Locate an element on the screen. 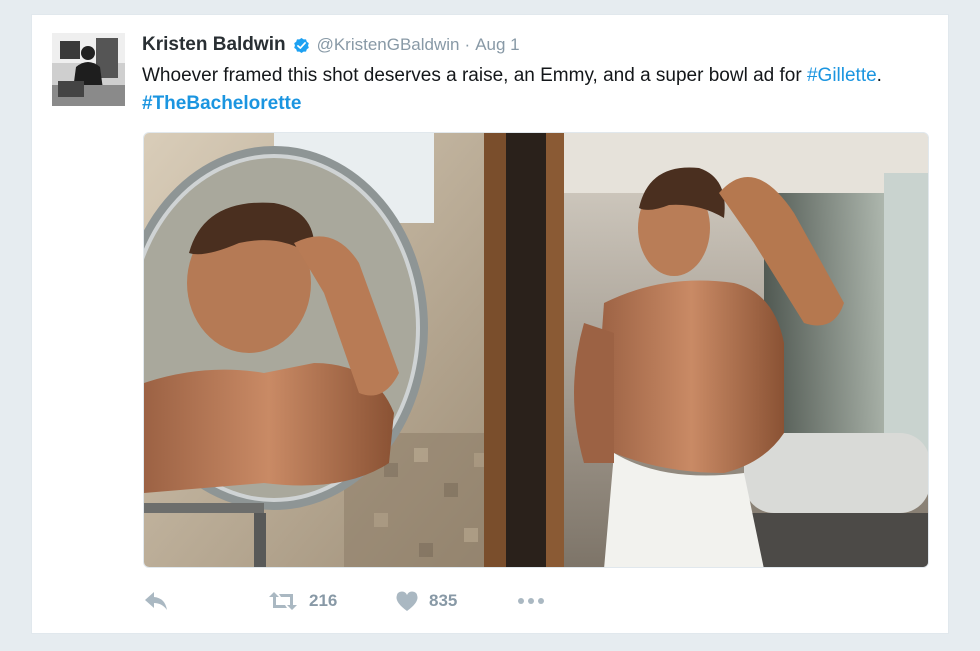 Image resolution: width=980 pixels, height=651 pixels. more-options-button is located at coordinates (532, 601).